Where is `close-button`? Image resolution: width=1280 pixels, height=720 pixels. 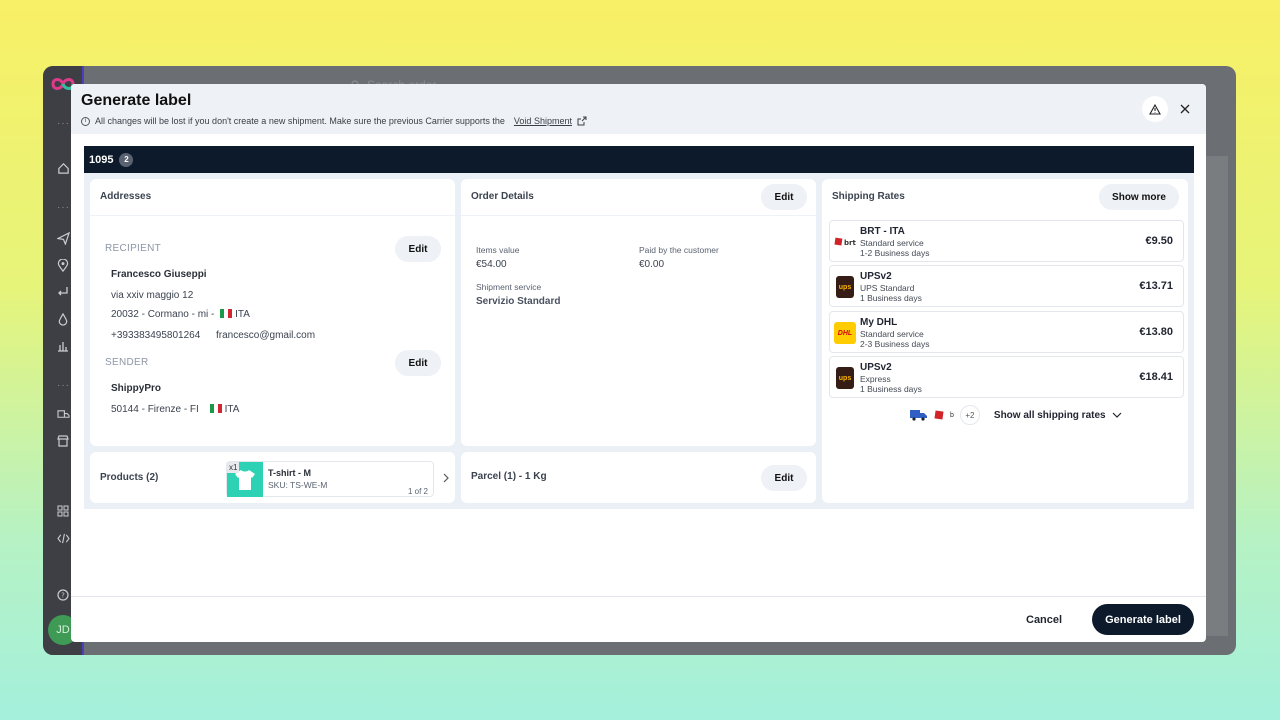 close-button is located at coordinates (1185, 109).